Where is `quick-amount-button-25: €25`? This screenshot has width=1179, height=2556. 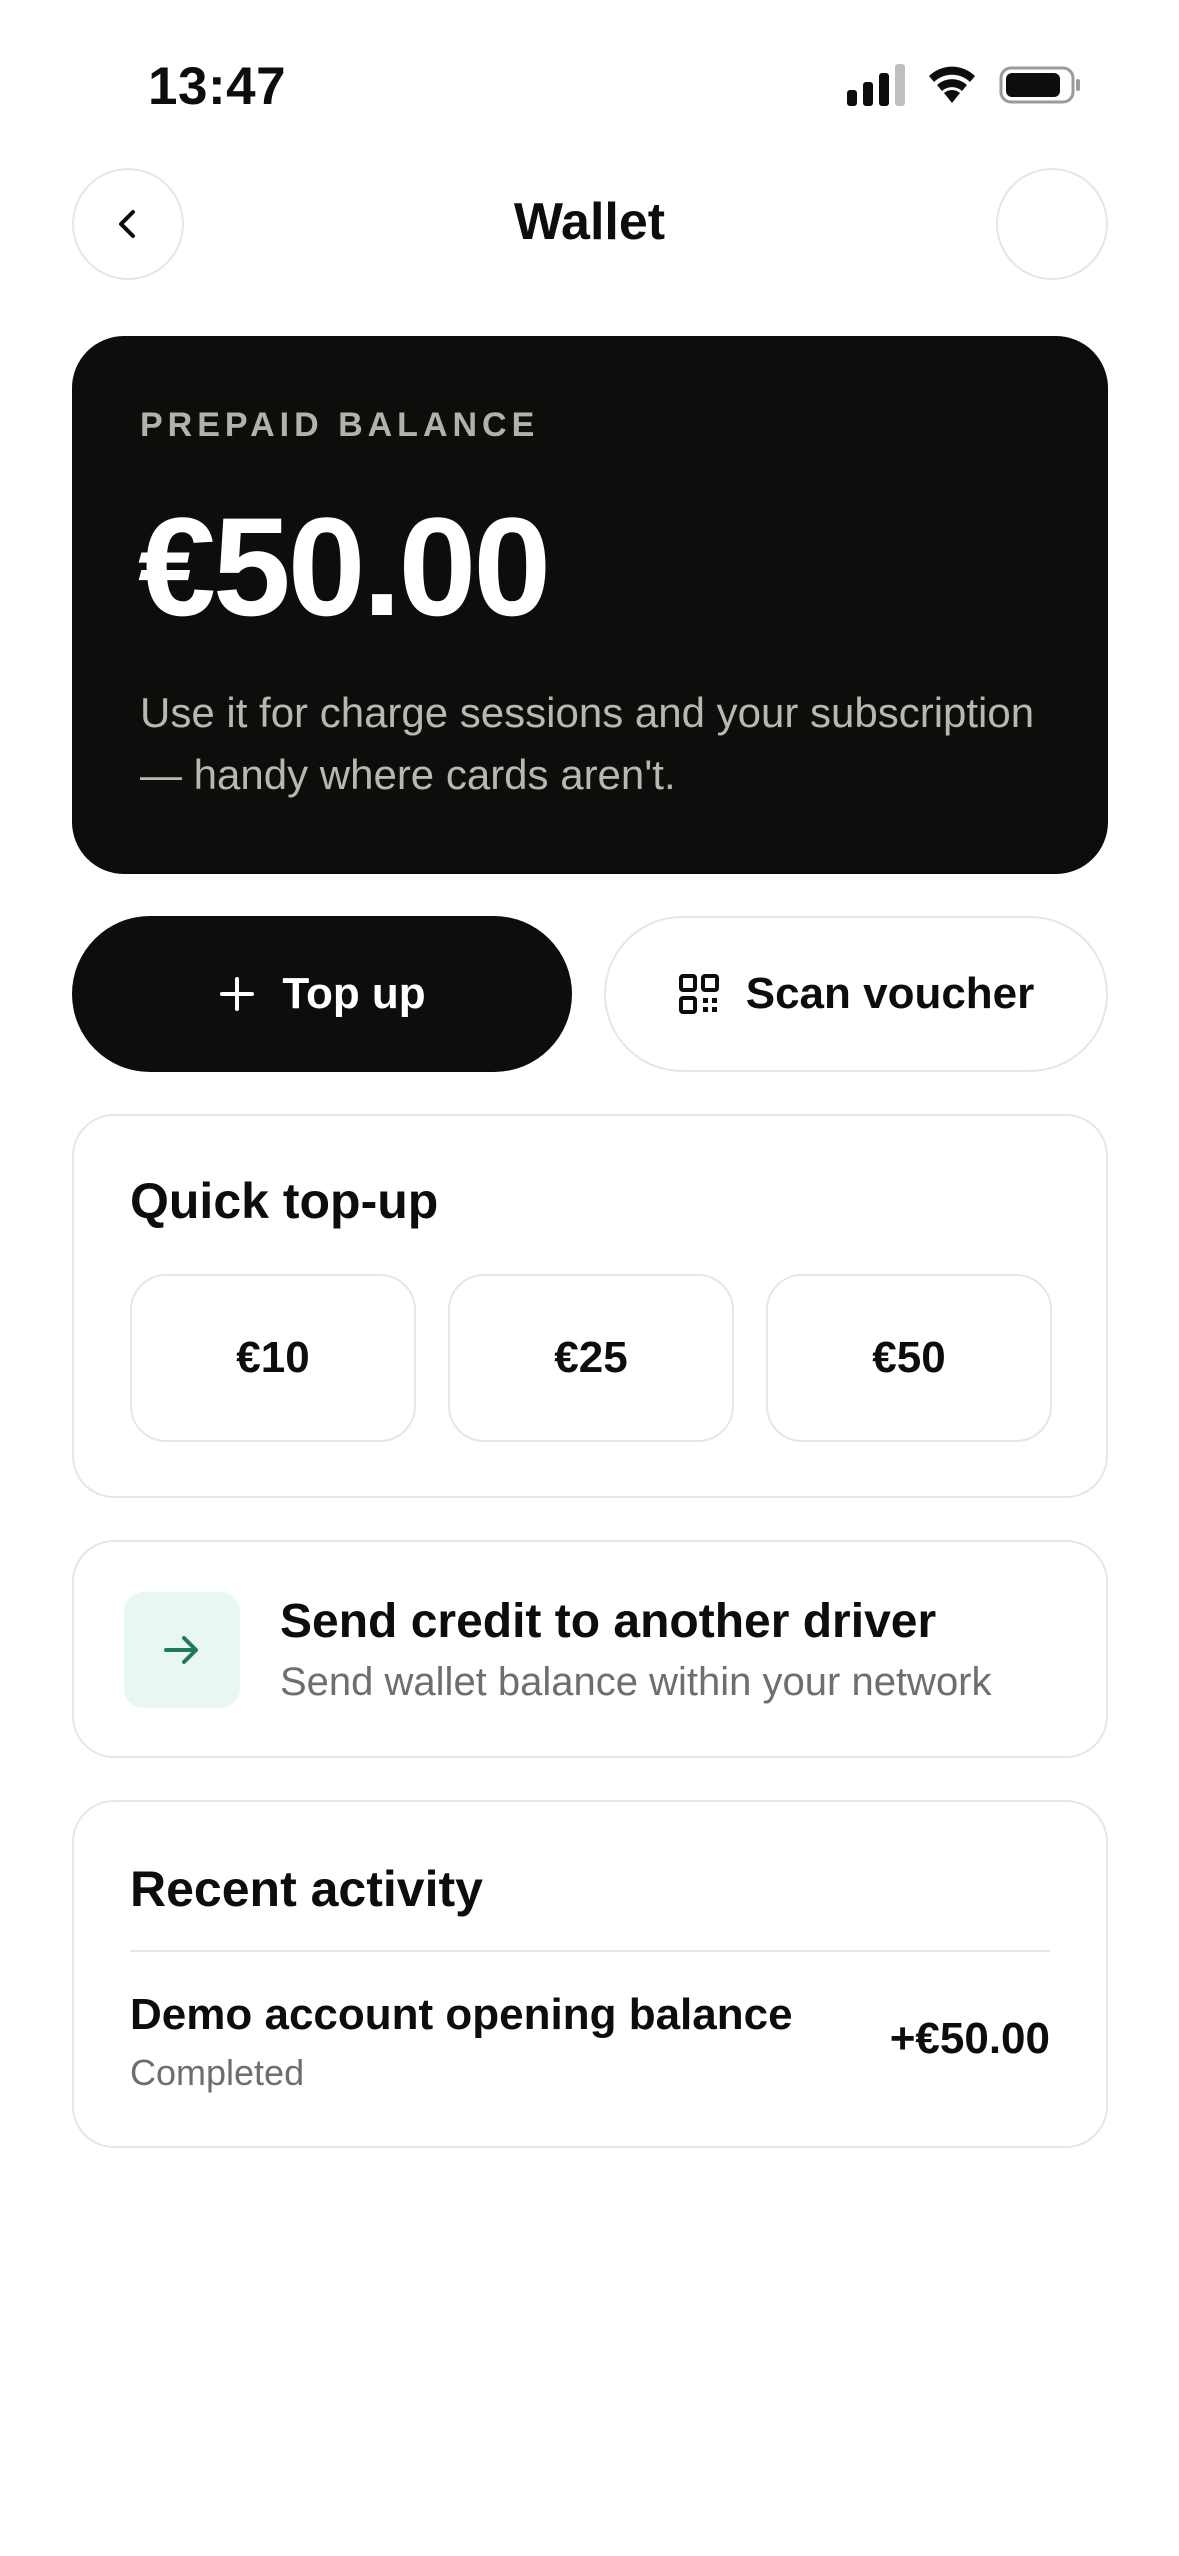
quick-amount-button-25: €25 is located at coordinates (591, 1358).